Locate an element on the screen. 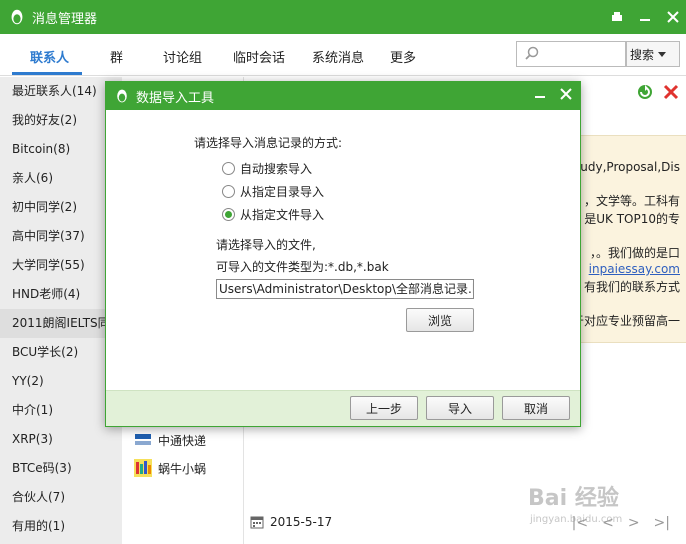 This screenshot has width=686, height=544. close-button is located at coordinates (673, 17).